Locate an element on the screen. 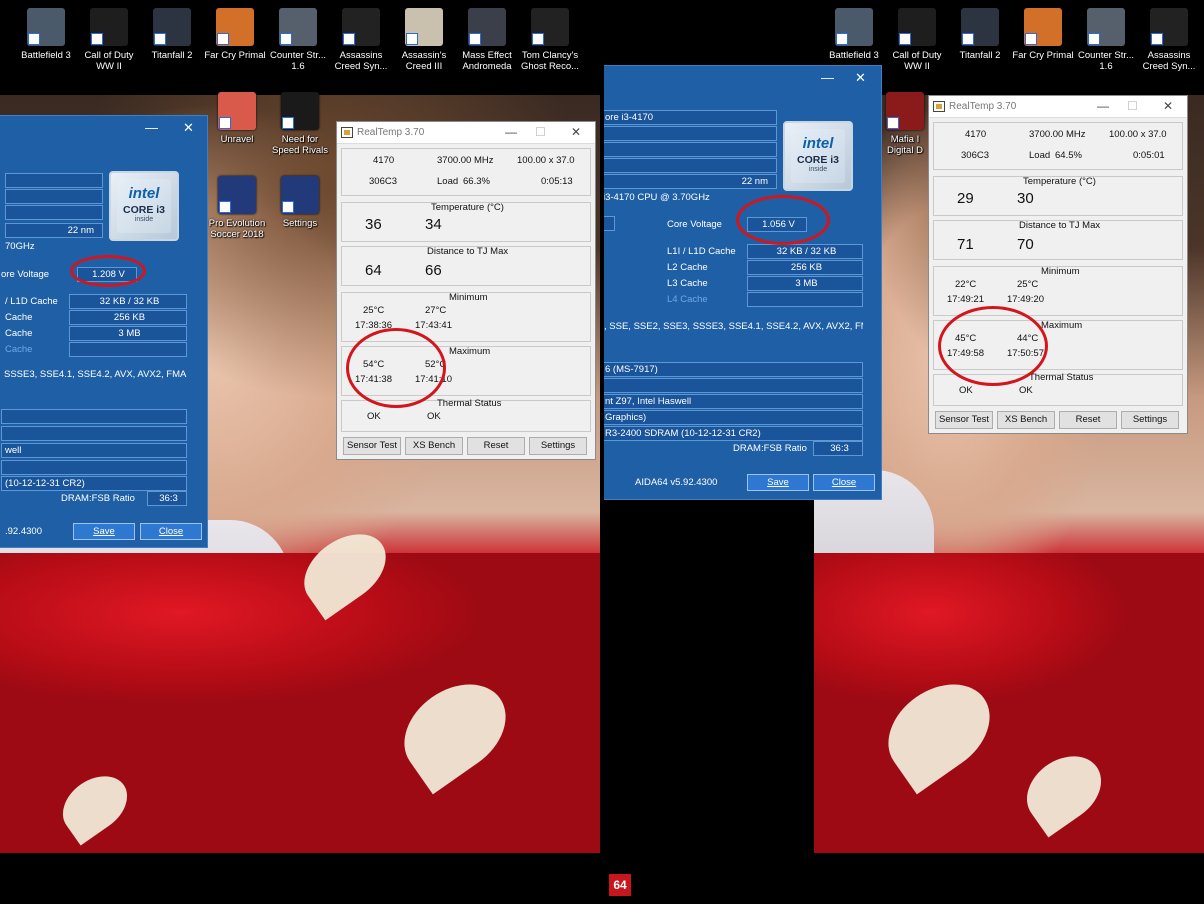 This screenshot has width=1204, height=904. cache-label: / L1D Cache is located at coordinates (31, 301).